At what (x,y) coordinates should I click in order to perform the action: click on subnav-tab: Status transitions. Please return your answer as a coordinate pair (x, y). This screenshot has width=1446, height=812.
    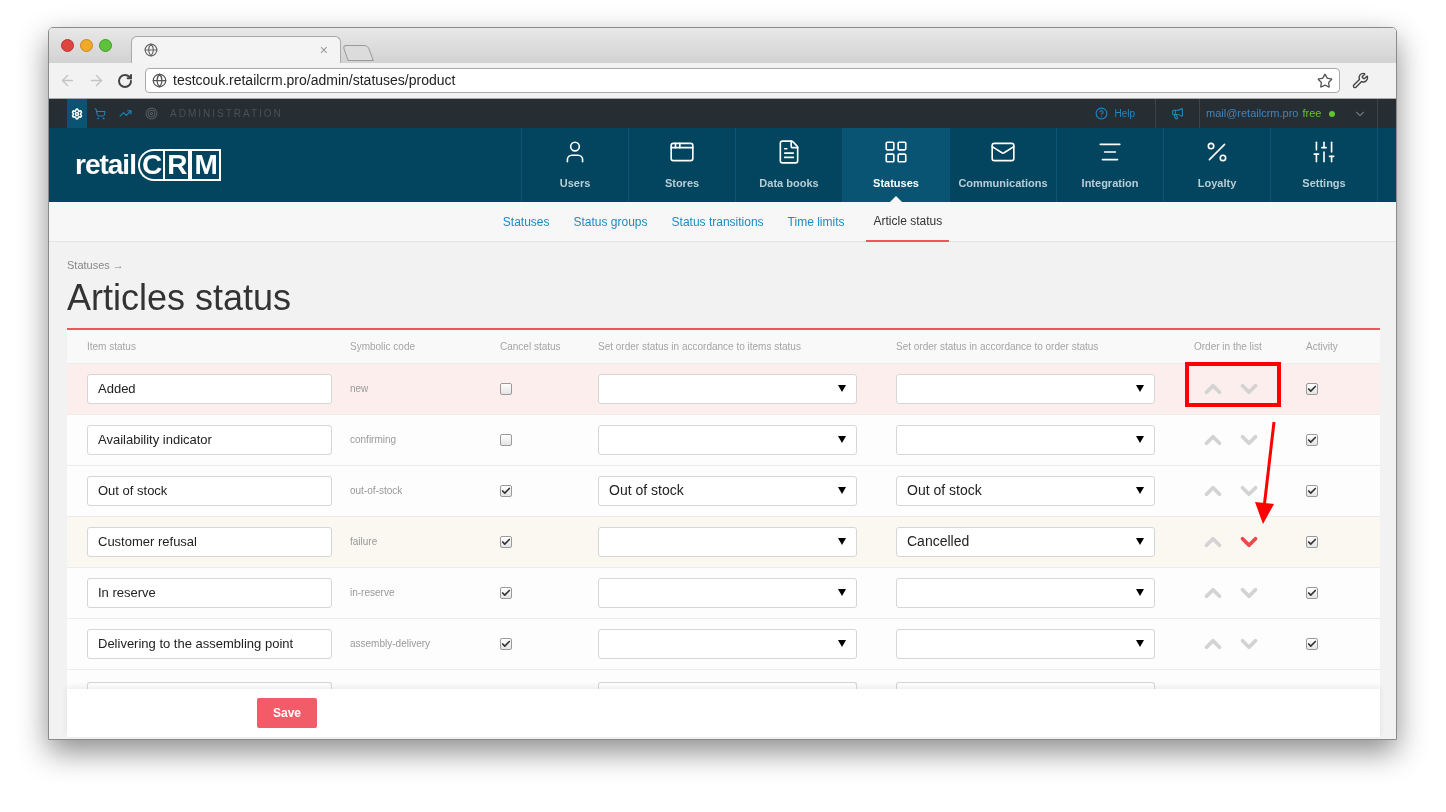
    Looking at the image, I should click on (717, 222).